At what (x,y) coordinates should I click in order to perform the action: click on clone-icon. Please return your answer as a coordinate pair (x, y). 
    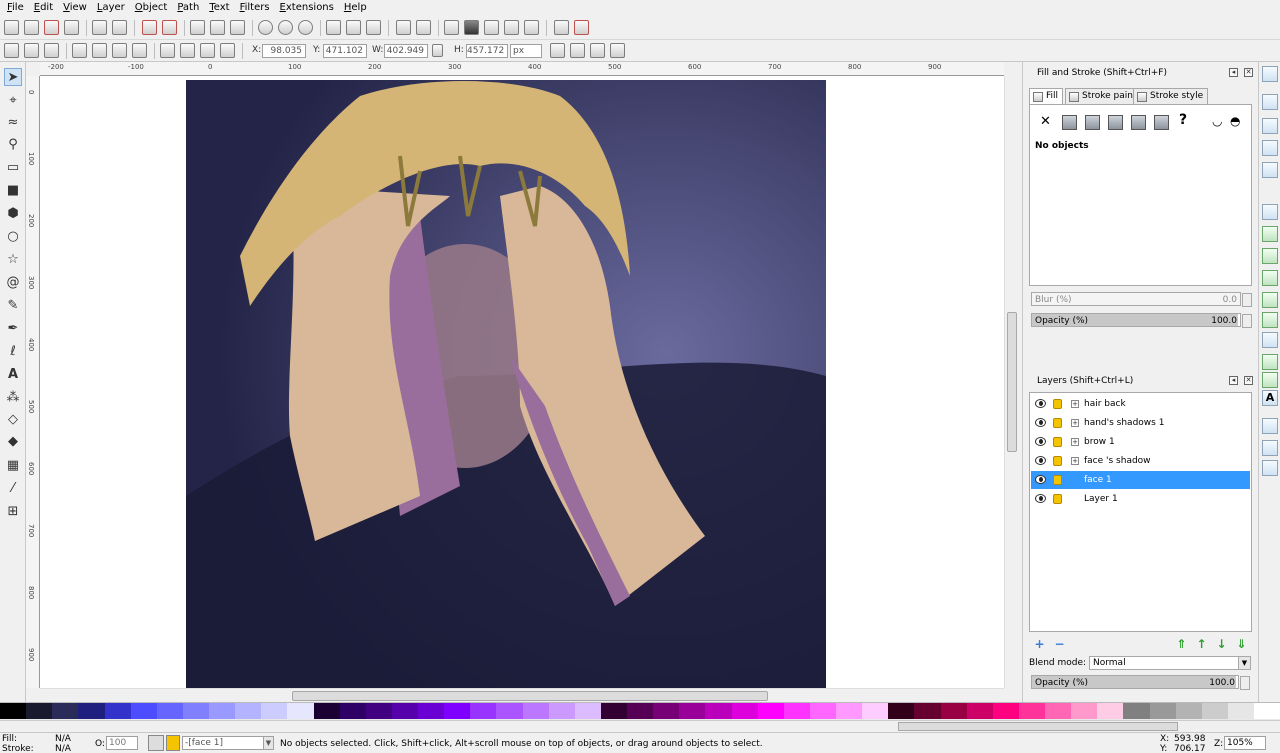
    Looking at the image, I should click on (353, 27).